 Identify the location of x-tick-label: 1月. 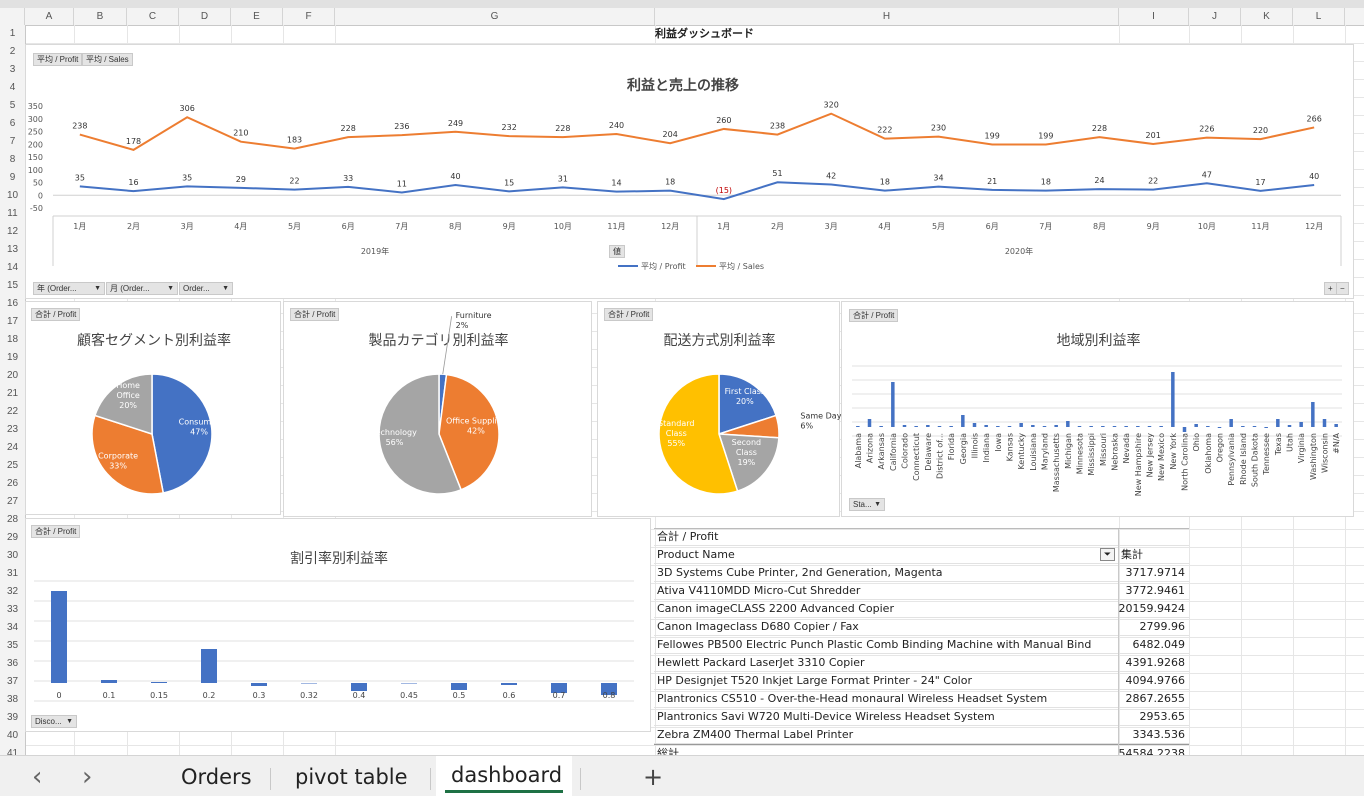
(723, 226).